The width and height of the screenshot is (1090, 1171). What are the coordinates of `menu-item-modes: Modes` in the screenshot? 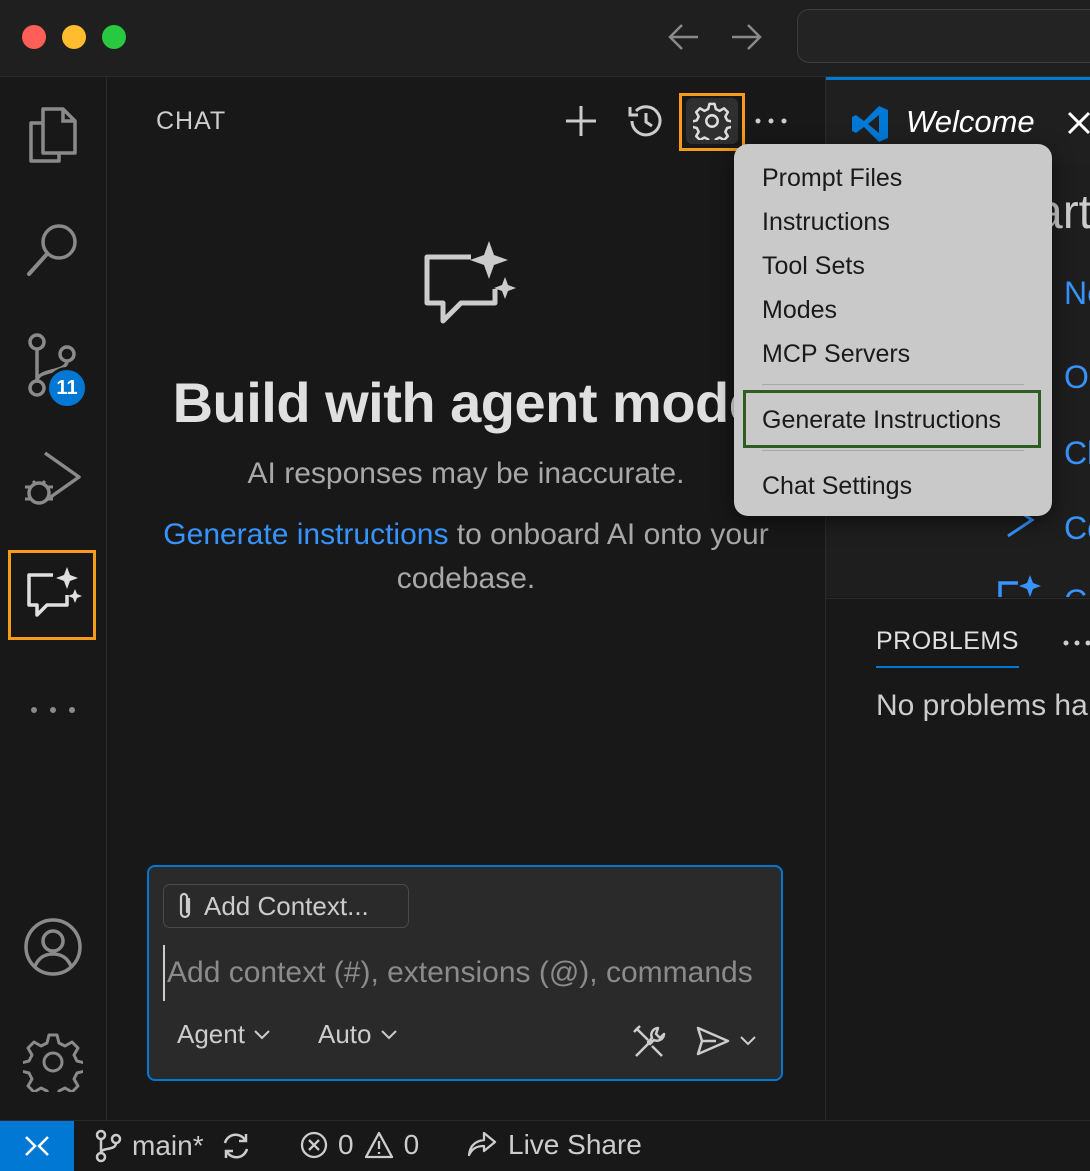 It's located at (799, 310).